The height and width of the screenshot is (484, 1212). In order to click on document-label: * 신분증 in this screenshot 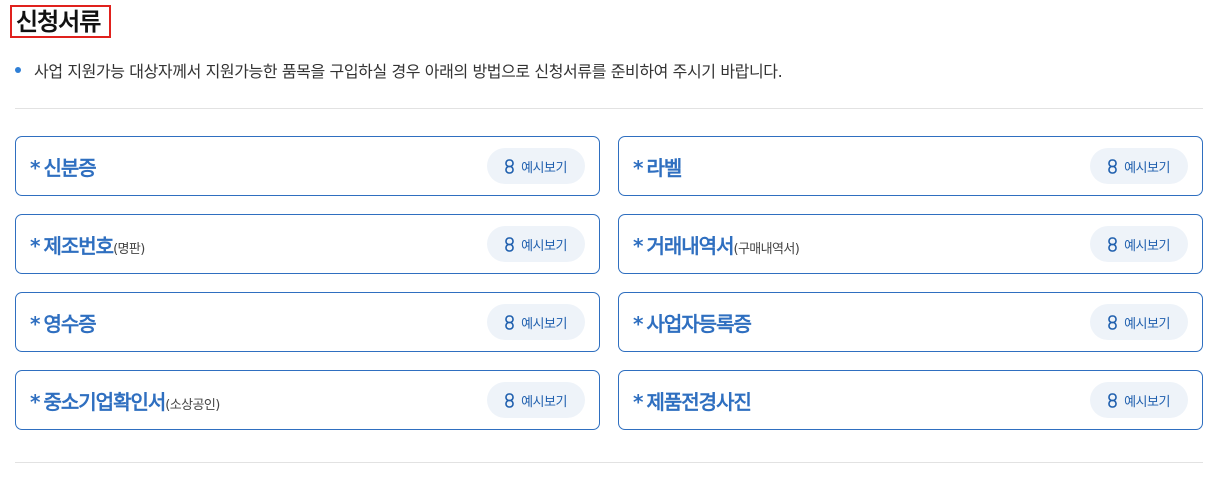, I will do `click(63, 166)`.